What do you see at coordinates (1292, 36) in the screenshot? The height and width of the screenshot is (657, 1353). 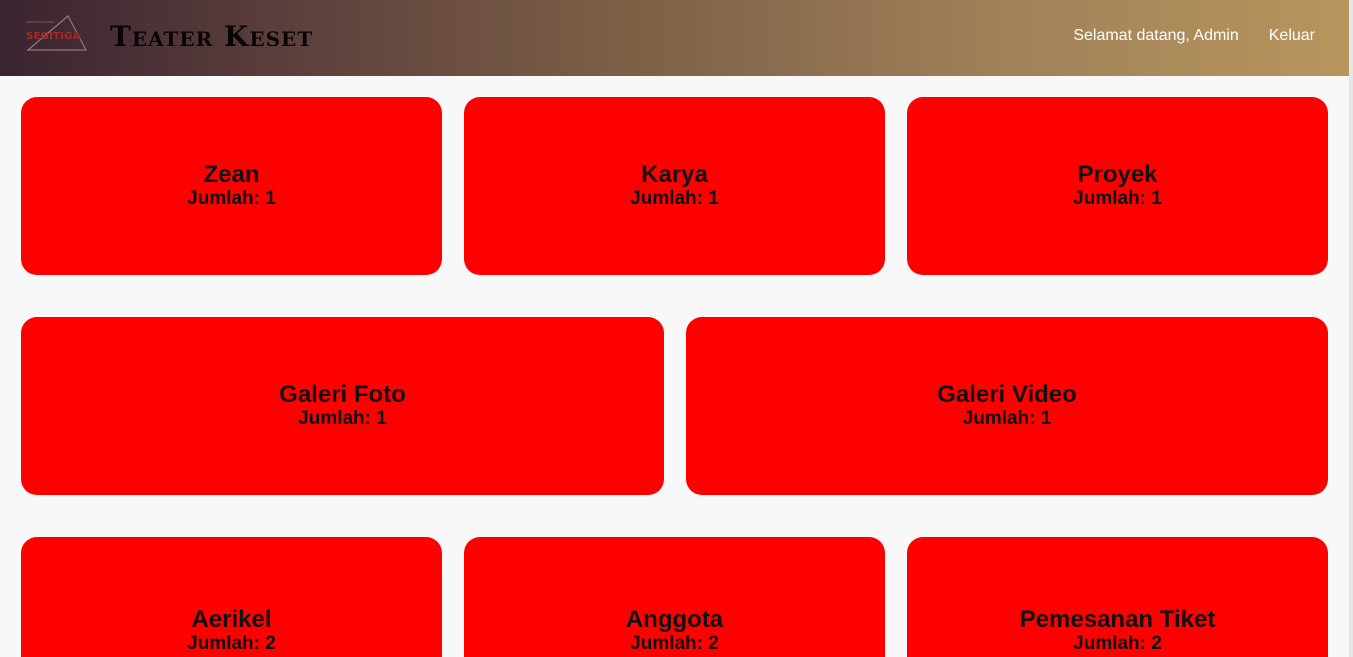 I see `logout-link: Keluar` at bounding box center [1292, 36].